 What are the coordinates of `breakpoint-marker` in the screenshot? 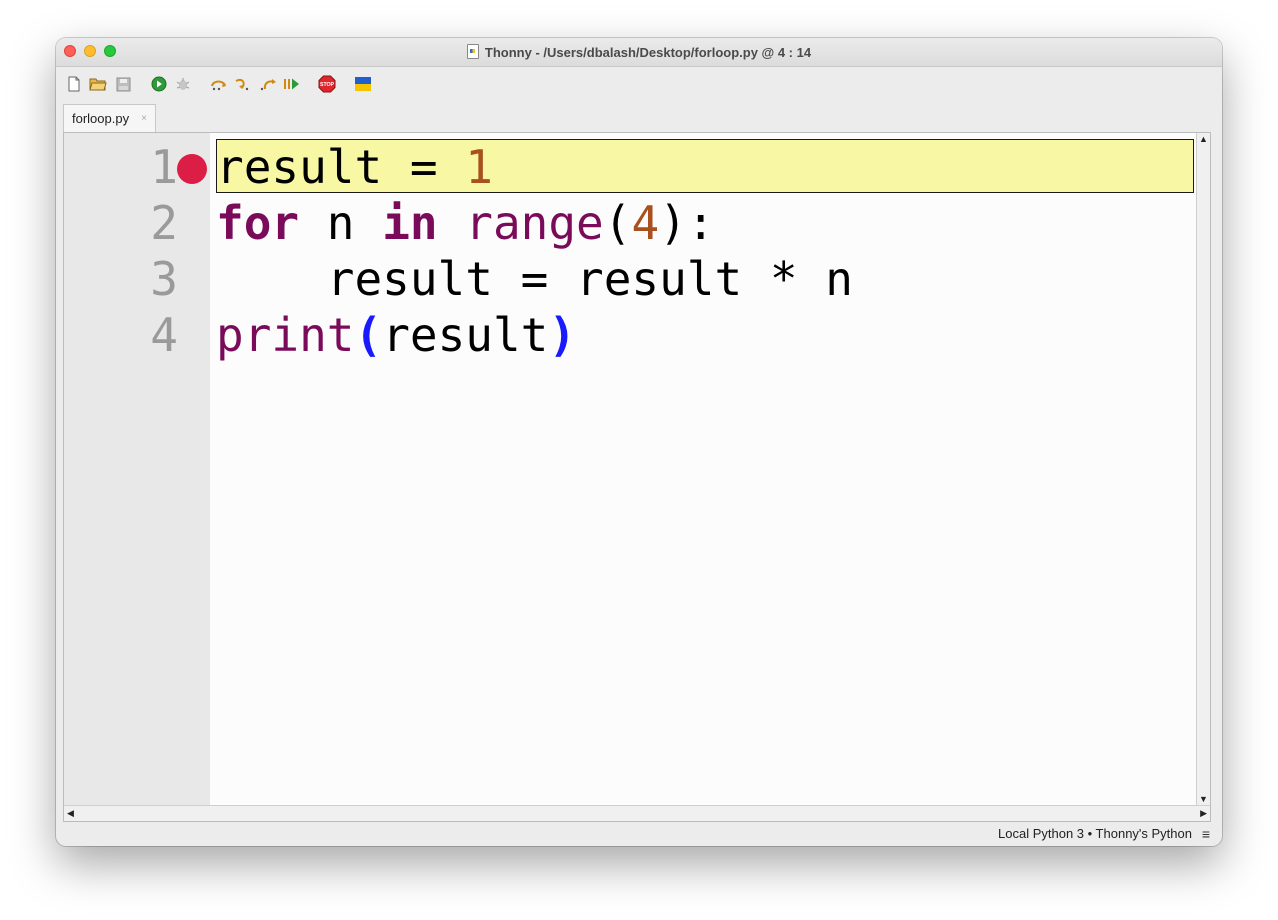 It's located at (192, 169).